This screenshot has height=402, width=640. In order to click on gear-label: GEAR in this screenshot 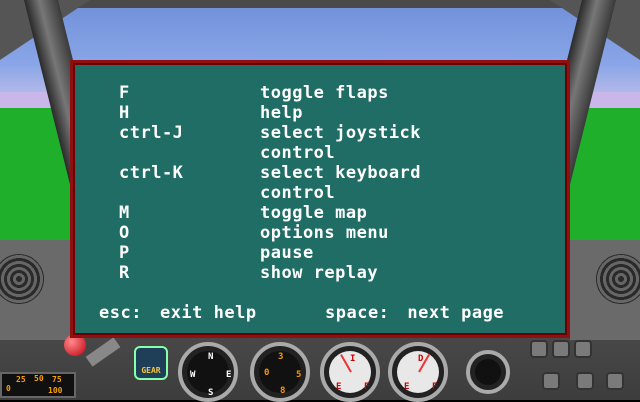, I will do `click(151, 370)`.